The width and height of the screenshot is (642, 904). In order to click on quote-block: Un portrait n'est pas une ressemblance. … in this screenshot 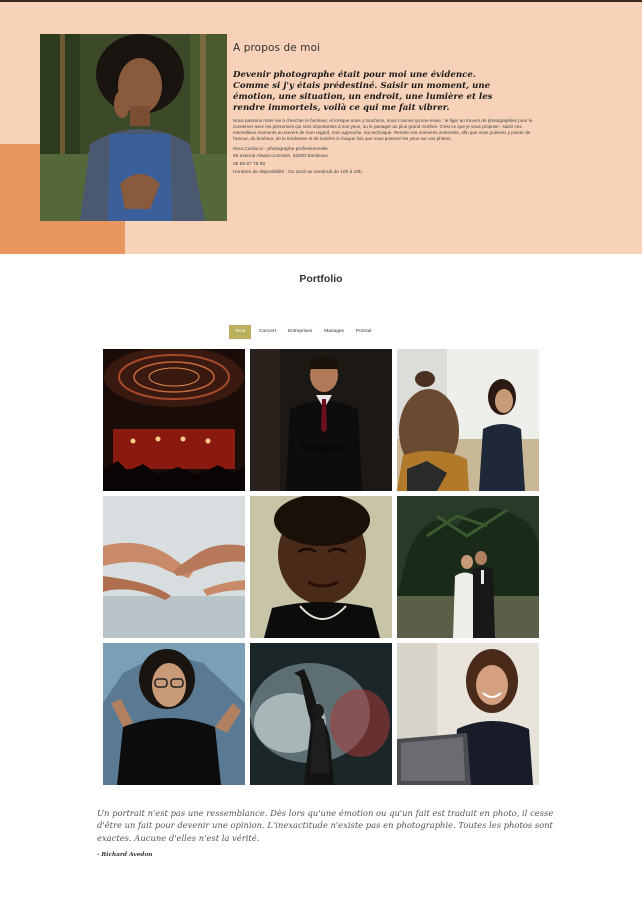, I will do `click(325, 834)`.